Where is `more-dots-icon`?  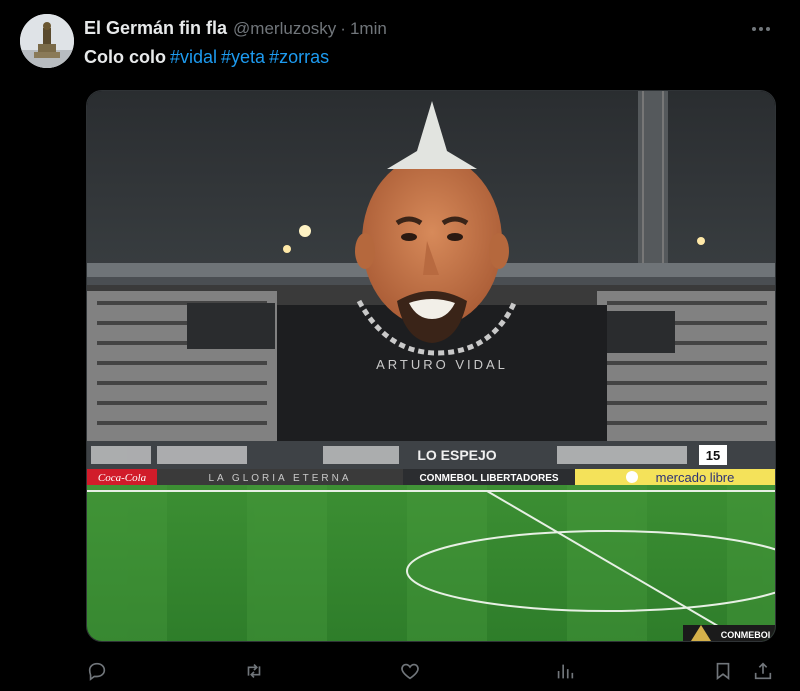 more-dots-icon is located at coordinates (761, 29).